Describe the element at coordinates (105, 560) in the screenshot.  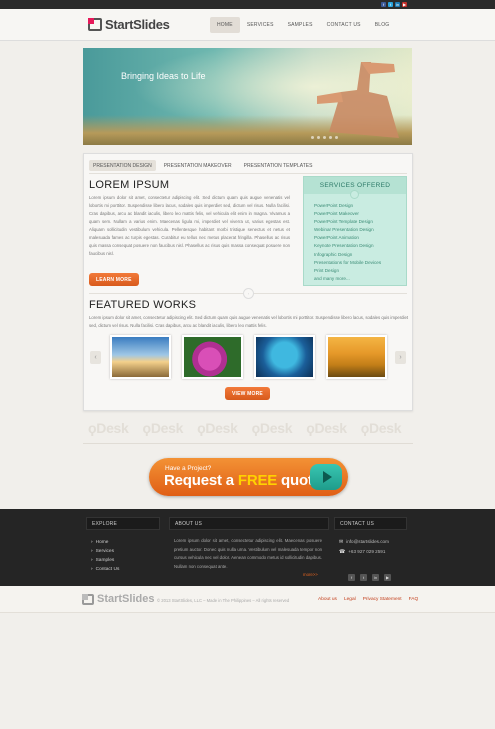
I see `footer-link-samples: Samples` at that location.